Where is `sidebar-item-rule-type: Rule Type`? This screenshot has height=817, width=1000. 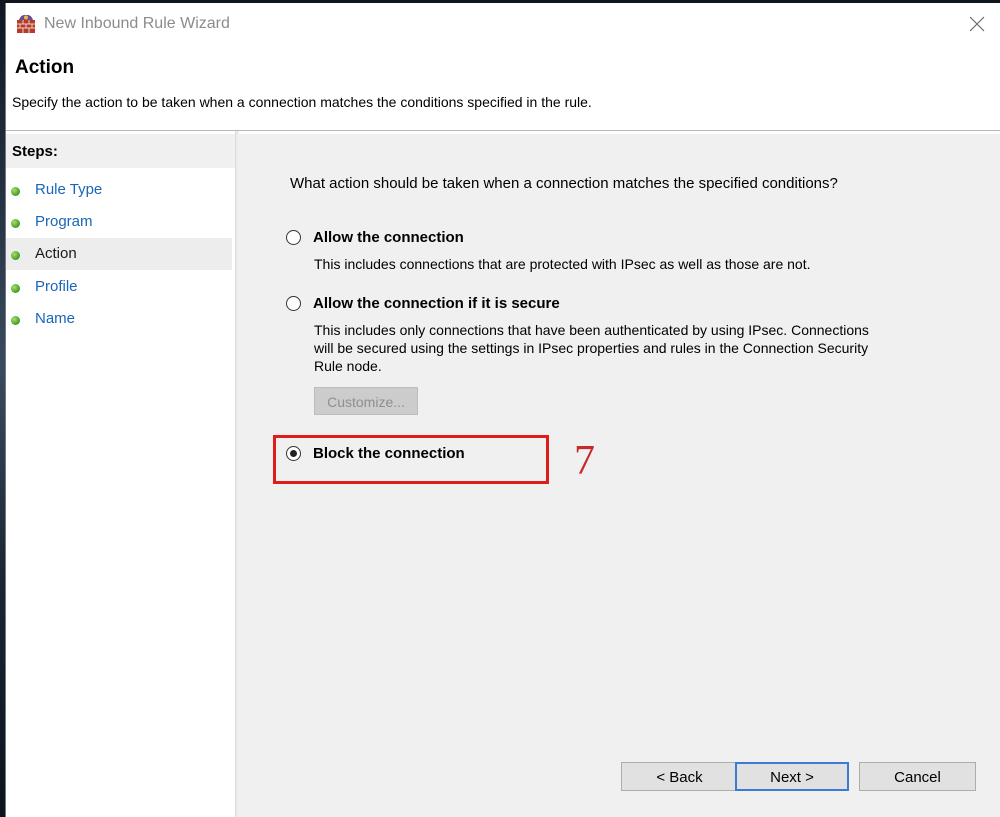 sidebar-item-rule-type: Rule Type is located at coordinates (119, 190).